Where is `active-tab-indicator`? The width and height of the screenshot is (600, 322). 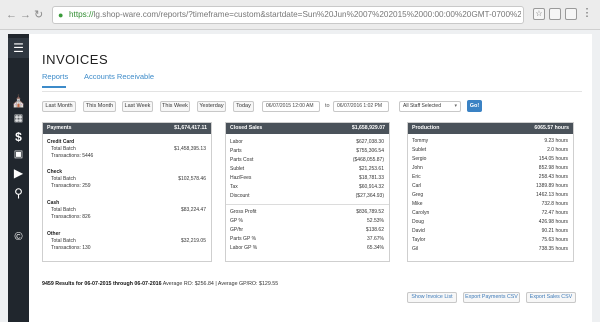
active-tab-indicator is located at coordinates (54, 87).